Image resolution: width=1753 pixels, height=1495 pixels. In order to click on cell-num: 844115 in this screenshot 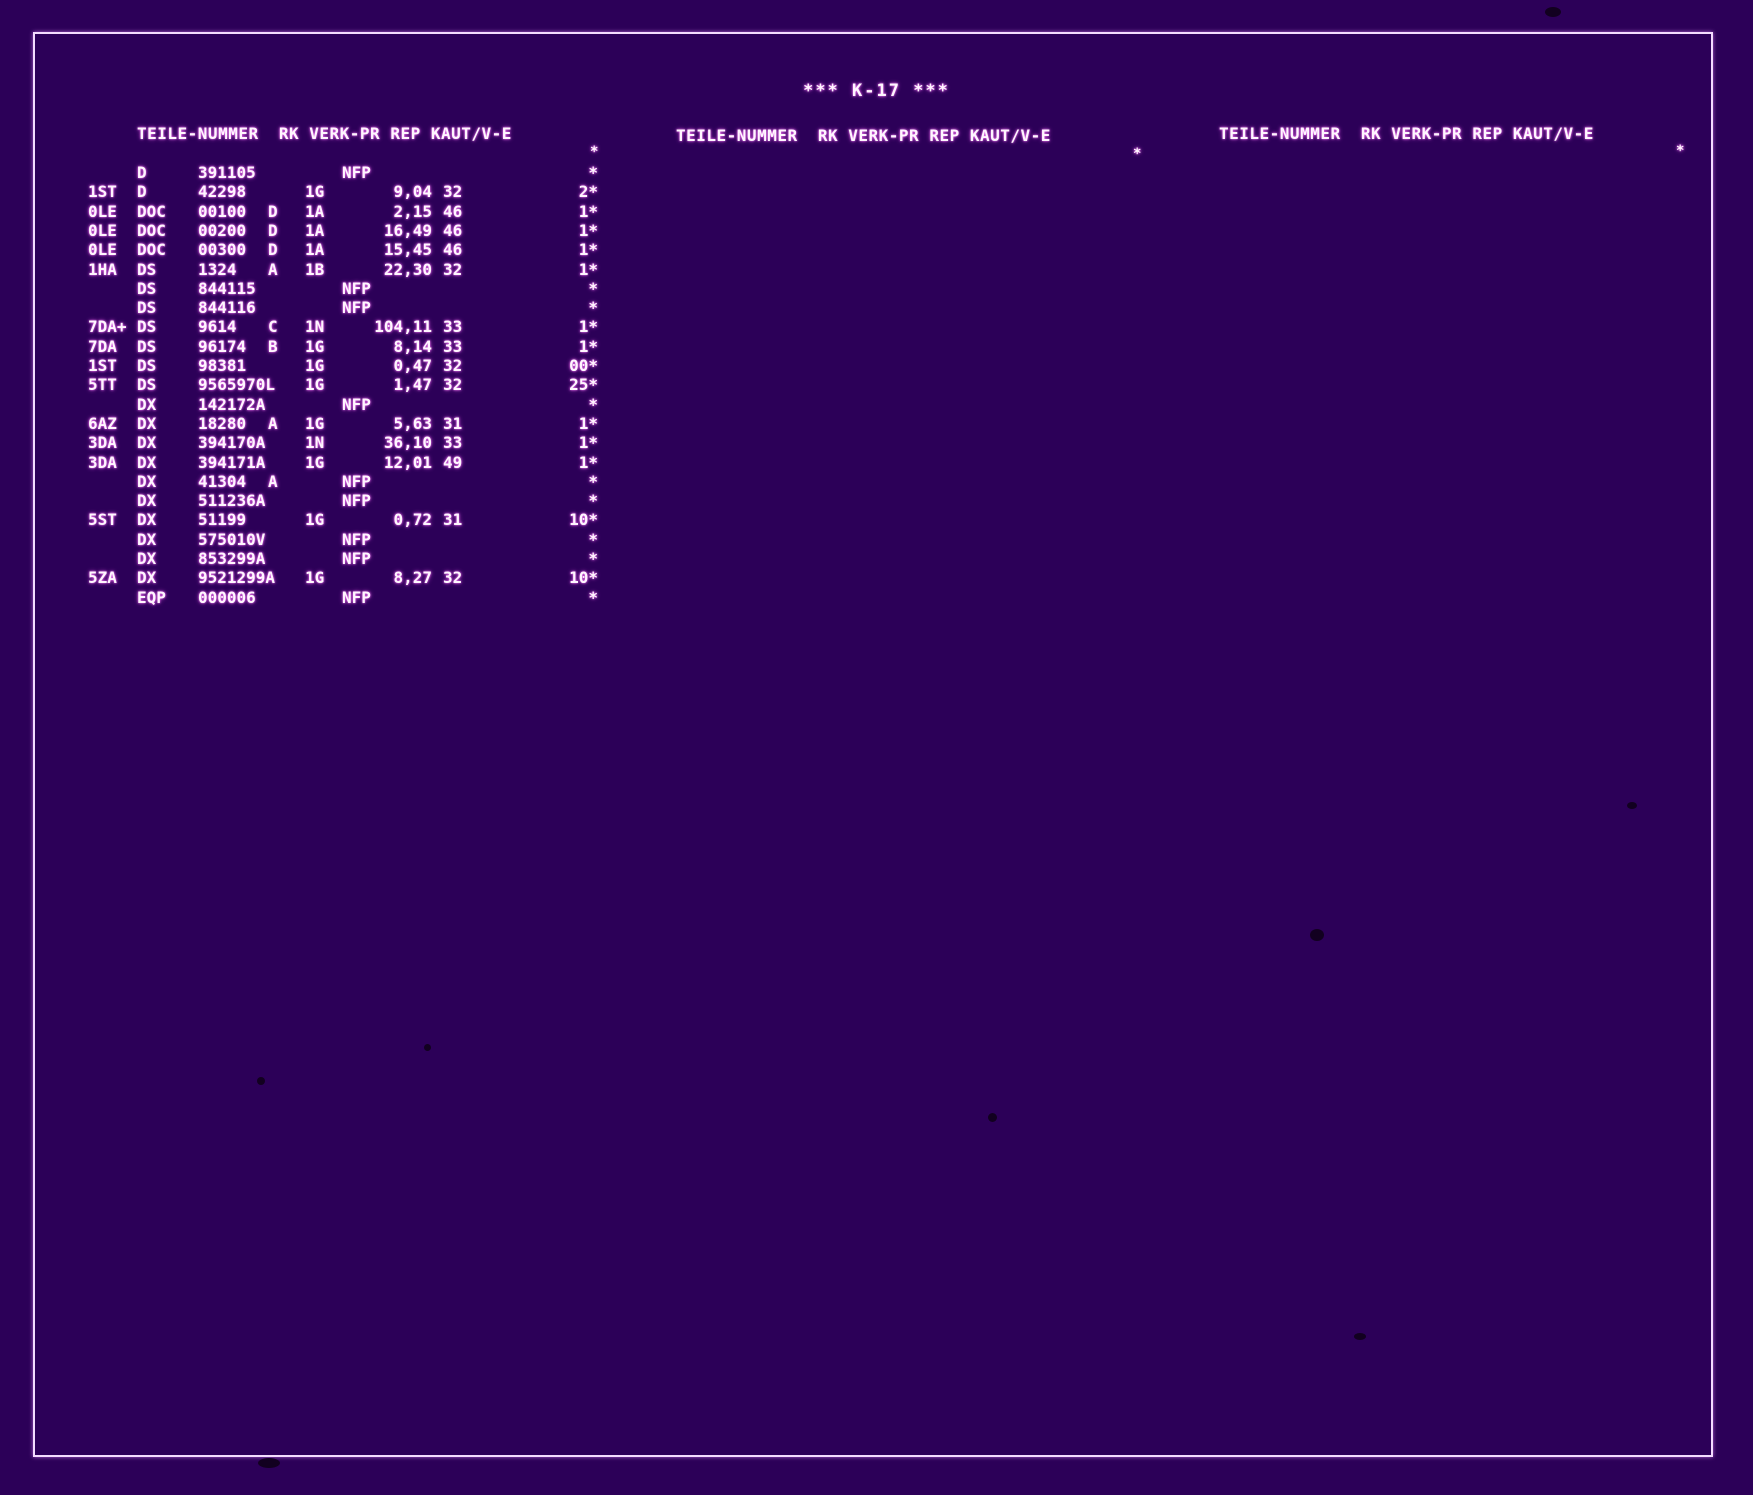, I will do `click(227, 288)`.